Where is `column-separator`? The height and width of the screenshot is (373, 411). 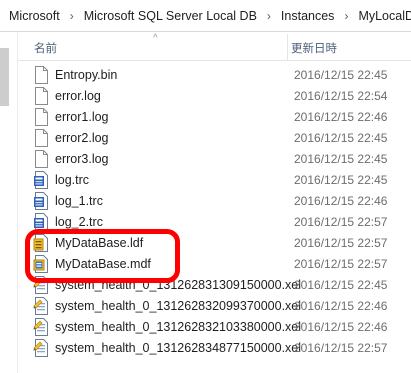 column-separator is located at coordinates (287, 47).